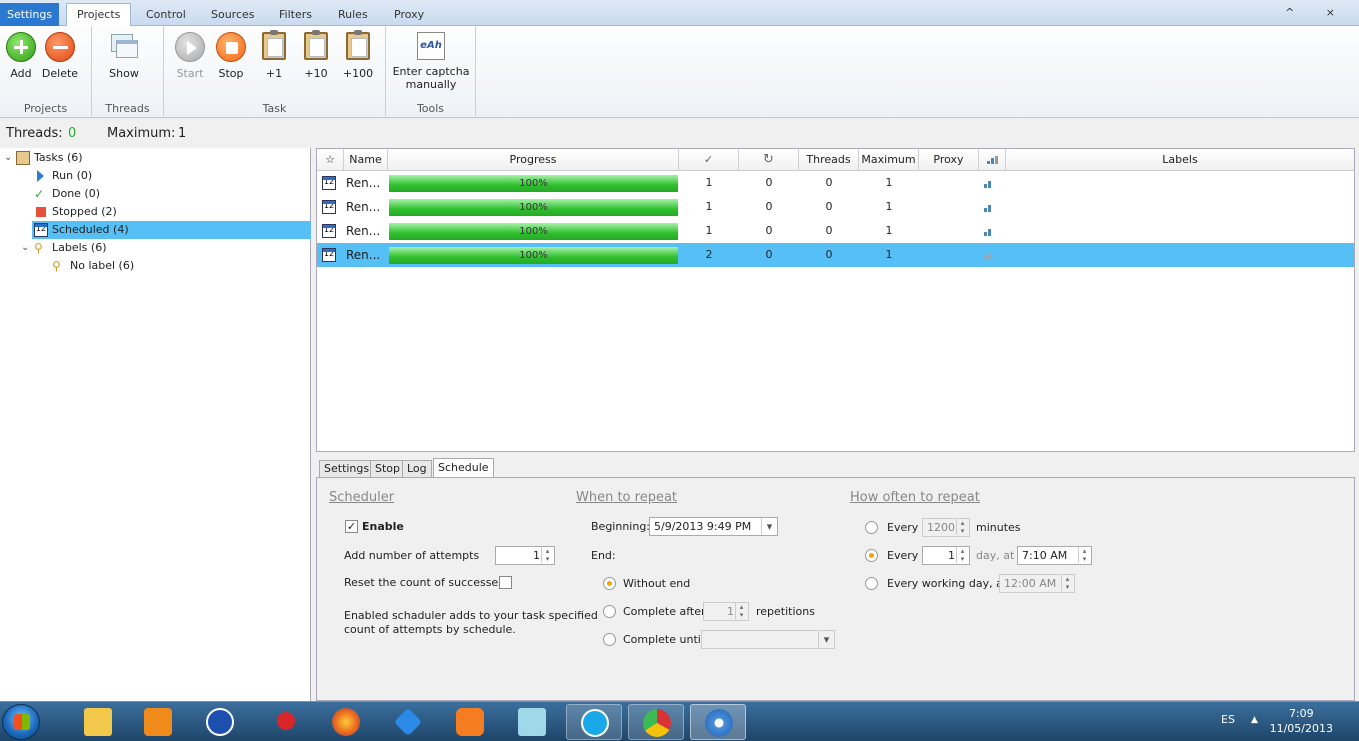  What do you see at coordinates (158, 722) in the screenshot?
I see `taskbar-media` at bounding box center [158, 722].